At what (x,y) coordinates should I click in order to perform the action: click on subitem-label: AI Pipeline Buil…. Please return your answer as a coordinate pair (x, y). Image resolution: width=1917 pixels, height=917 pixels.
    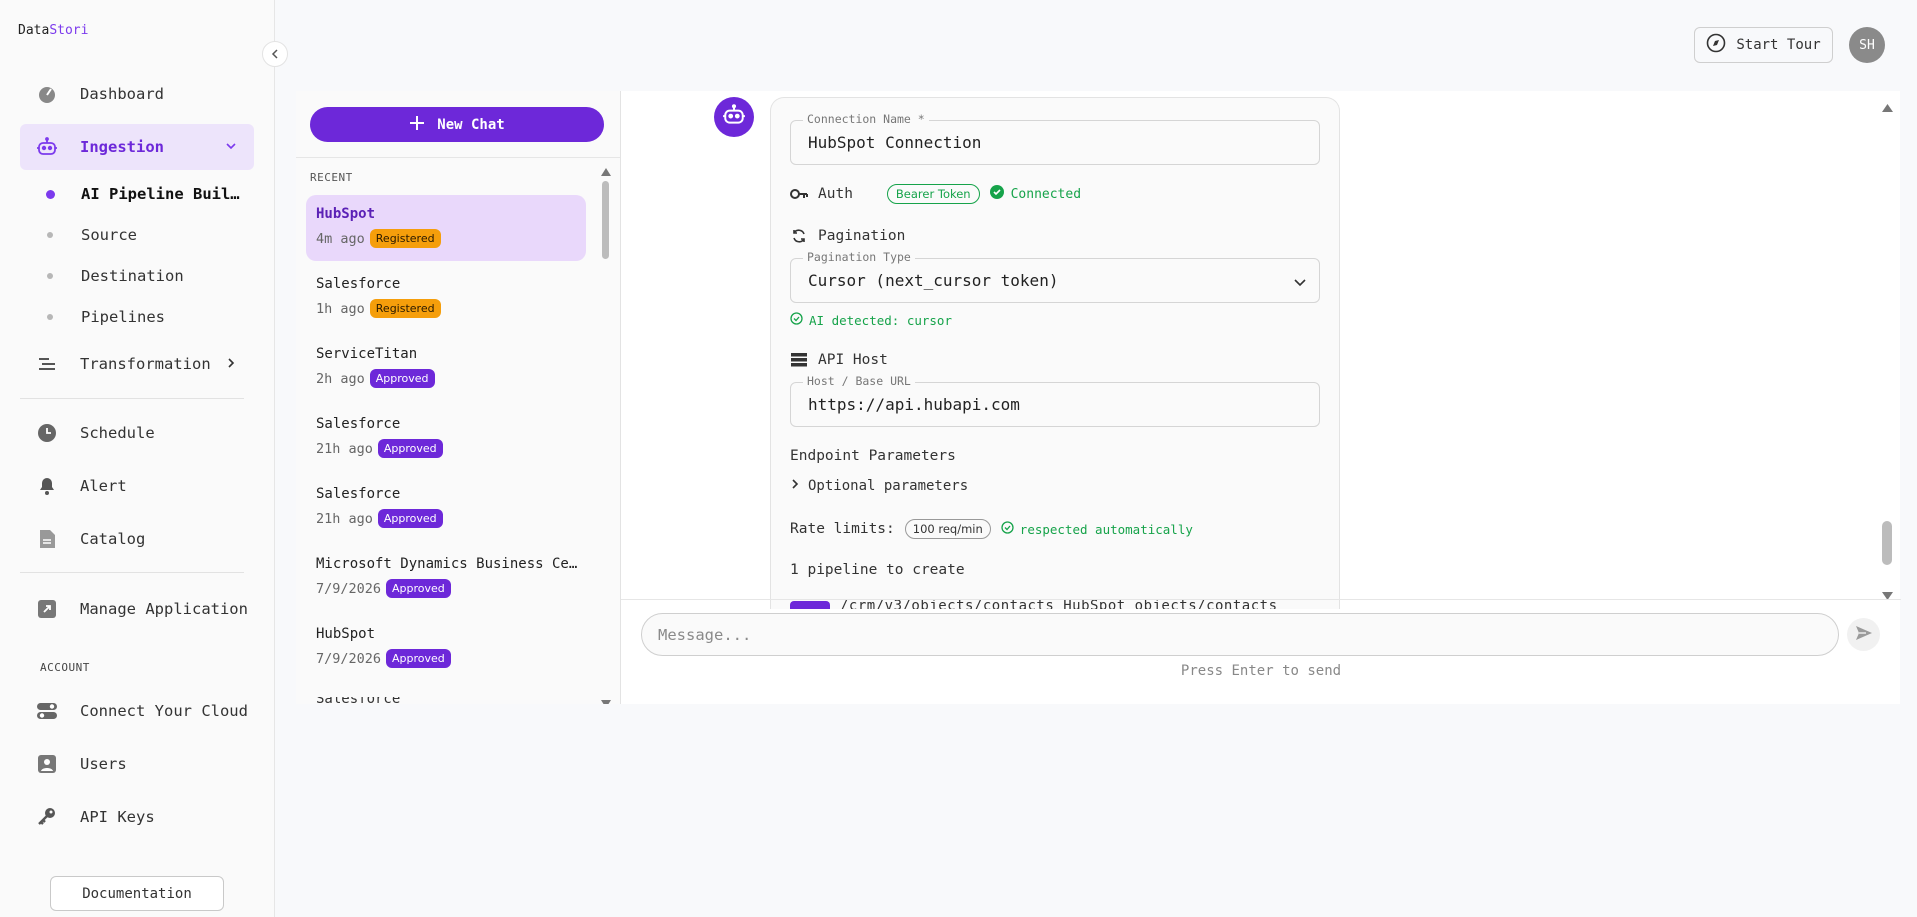
    Looking at the image, I should click on (160, 194).